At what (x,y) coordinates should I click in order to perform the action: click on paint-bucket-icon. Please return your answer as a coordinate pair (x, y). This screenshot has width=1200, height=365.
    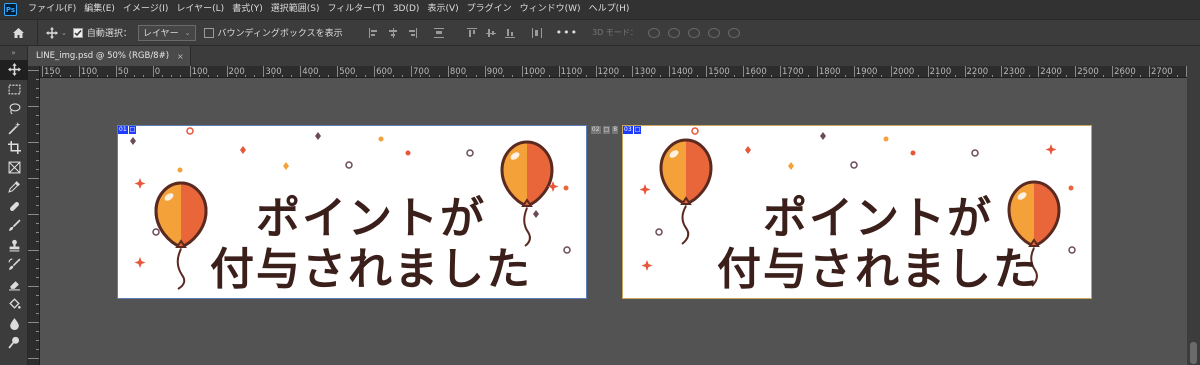
    Looking at the image, I should click on (14, 304).